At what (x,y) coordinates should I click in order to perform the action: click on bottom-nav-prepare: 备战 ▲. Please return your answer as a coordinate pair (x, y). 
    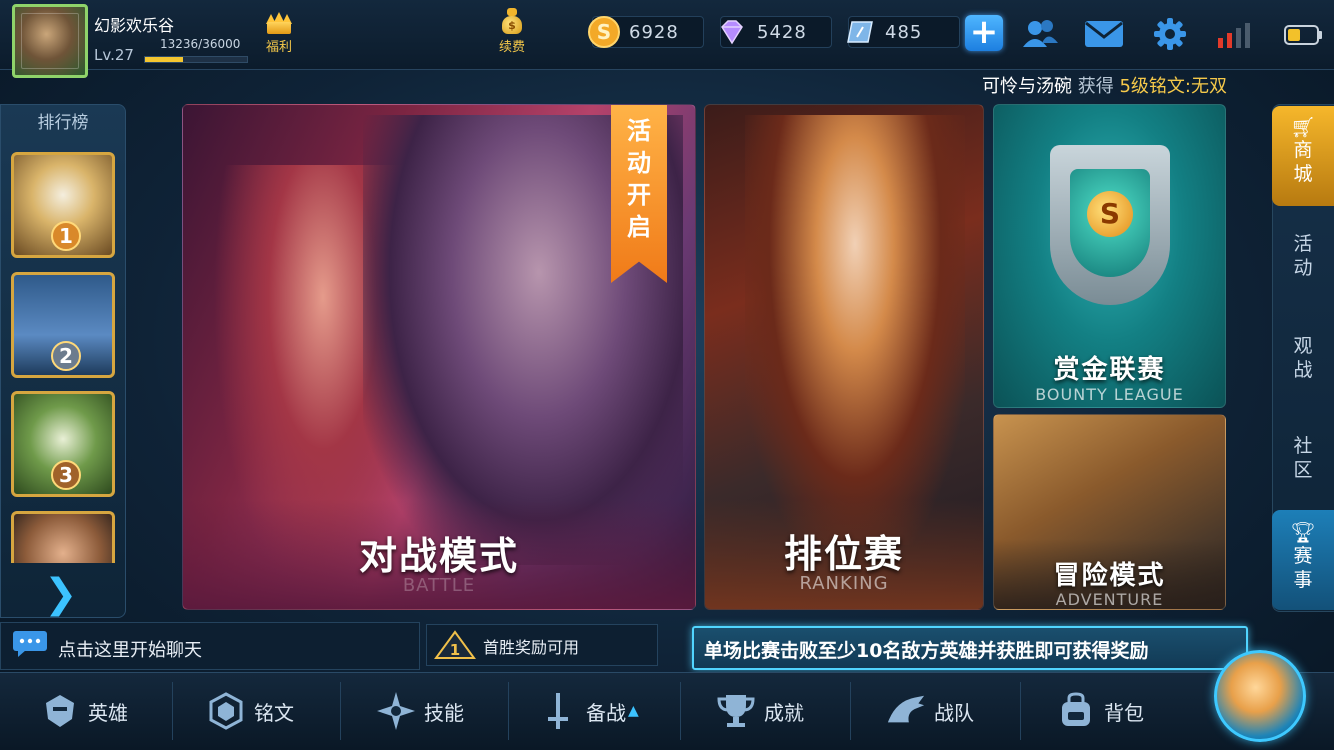
    Looking at the image, I should click on (588, 711).